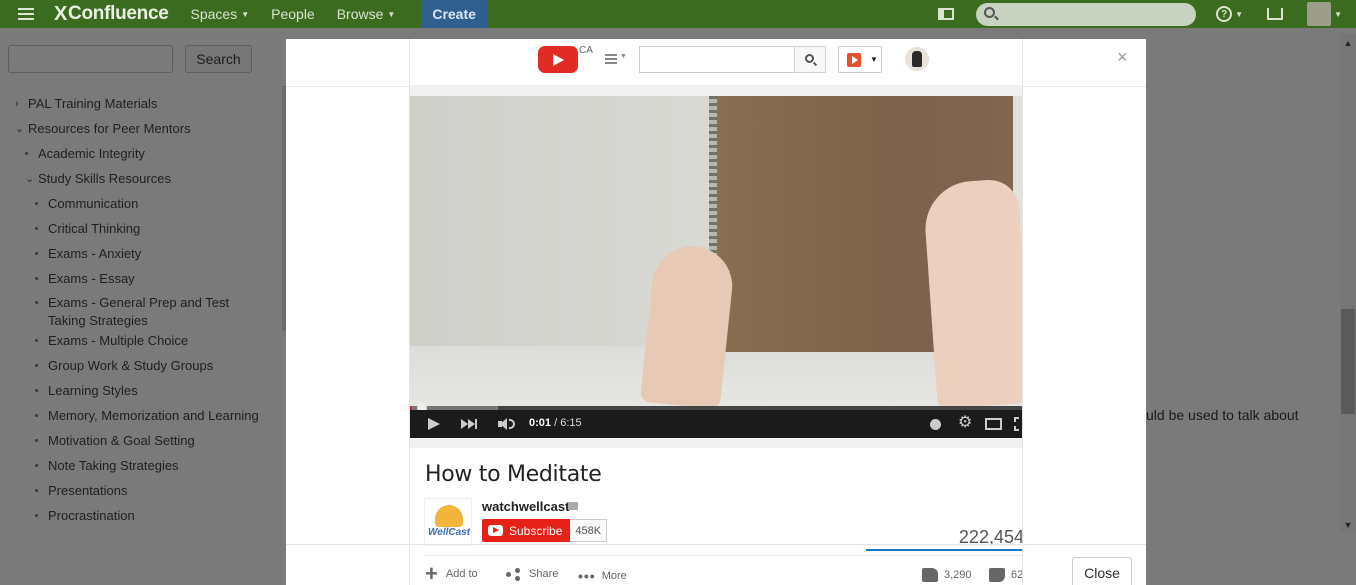  What do you see at coordinates (86, 391) in the screenshot?
I see `tree-item: Learning Styles` at bounding box center [86, 391].